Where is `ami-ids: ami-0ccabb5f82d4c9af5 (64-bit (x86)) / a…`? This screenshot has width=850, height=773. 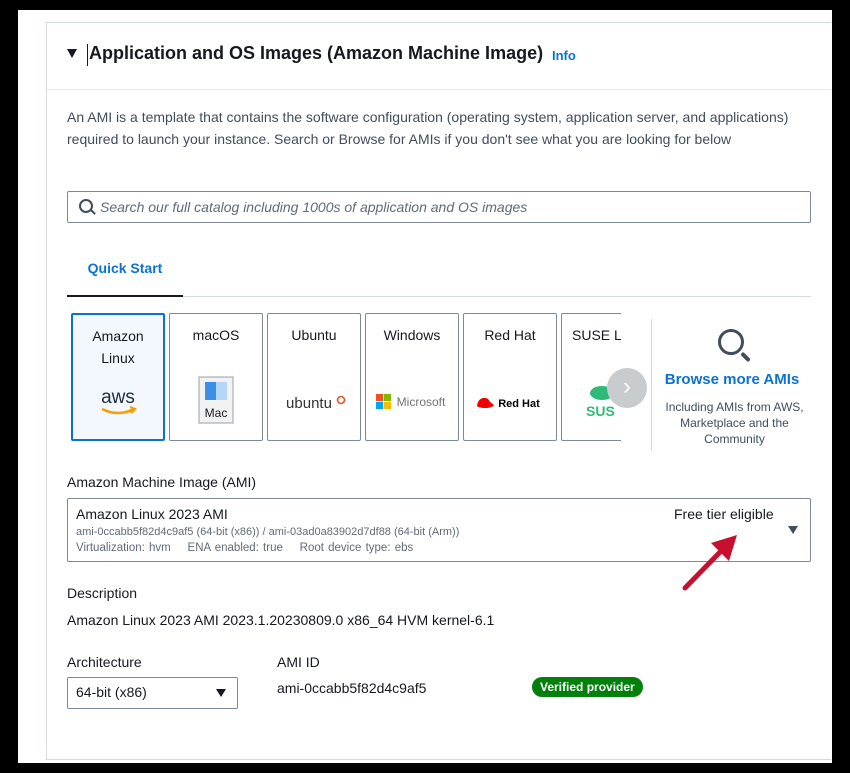
ami-ids: ami-0ccabb5f82d4c9af5 (64-bit (x86)) / a… is located at coordinates (268, 532).